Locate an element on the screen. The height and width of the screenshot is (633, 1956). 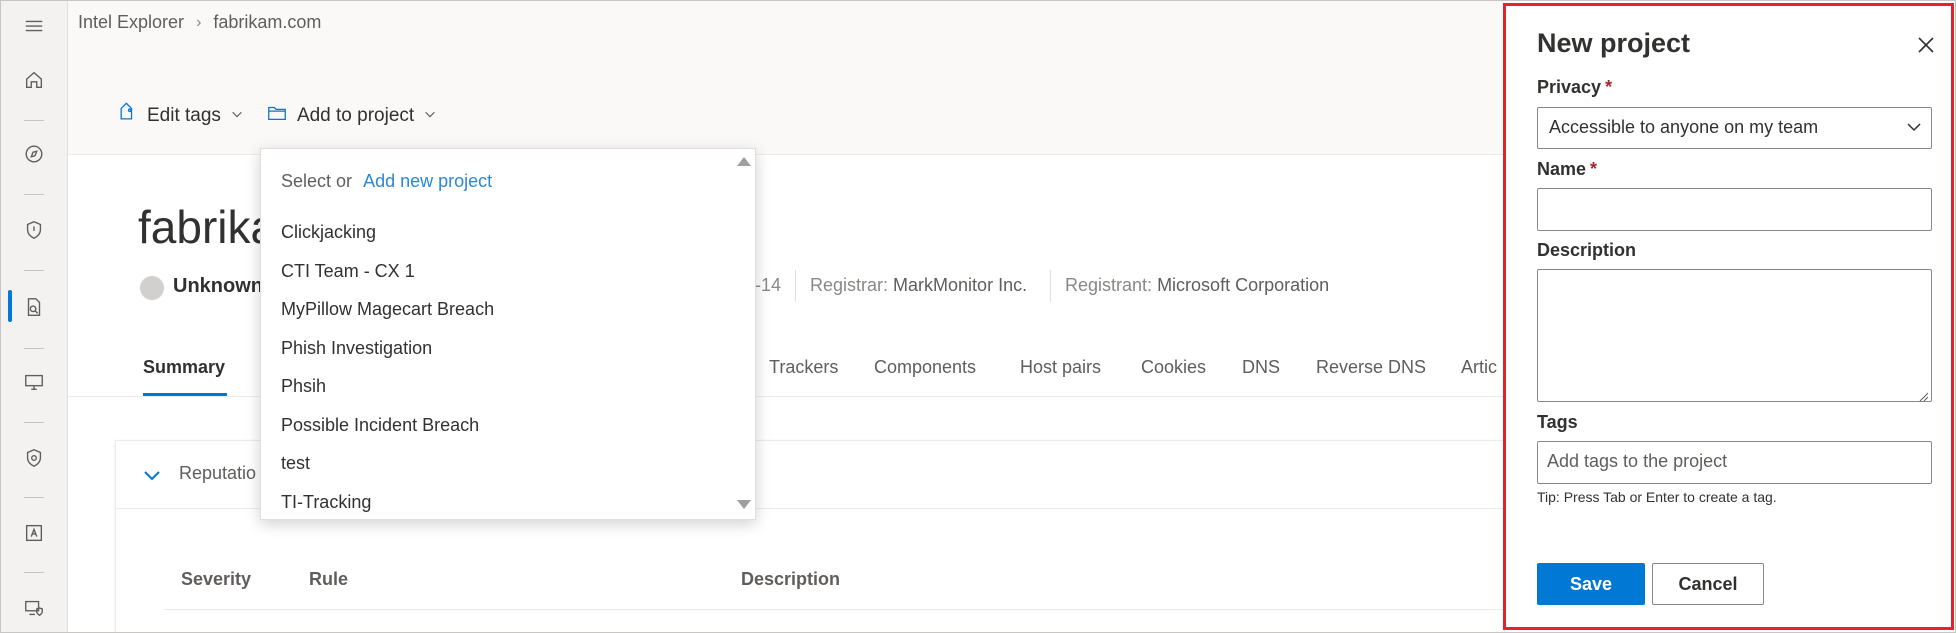
tag-icon is located at coordinates (127, 116).